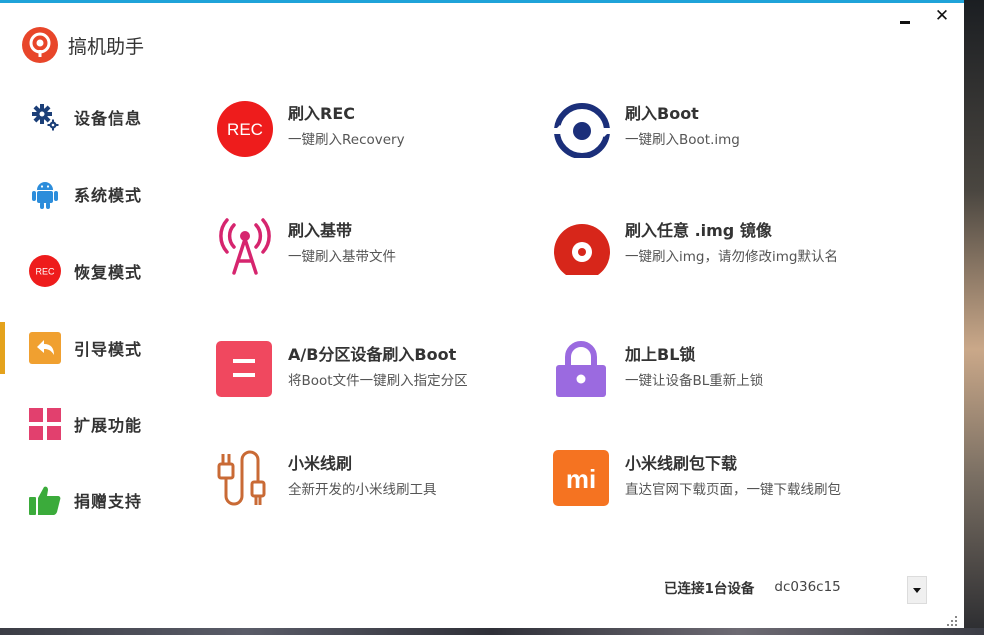  What do you see at coordinates (320, 230) in the screenshot?
I see `card-title: 刷入基带` at bounding box center [320, 230].